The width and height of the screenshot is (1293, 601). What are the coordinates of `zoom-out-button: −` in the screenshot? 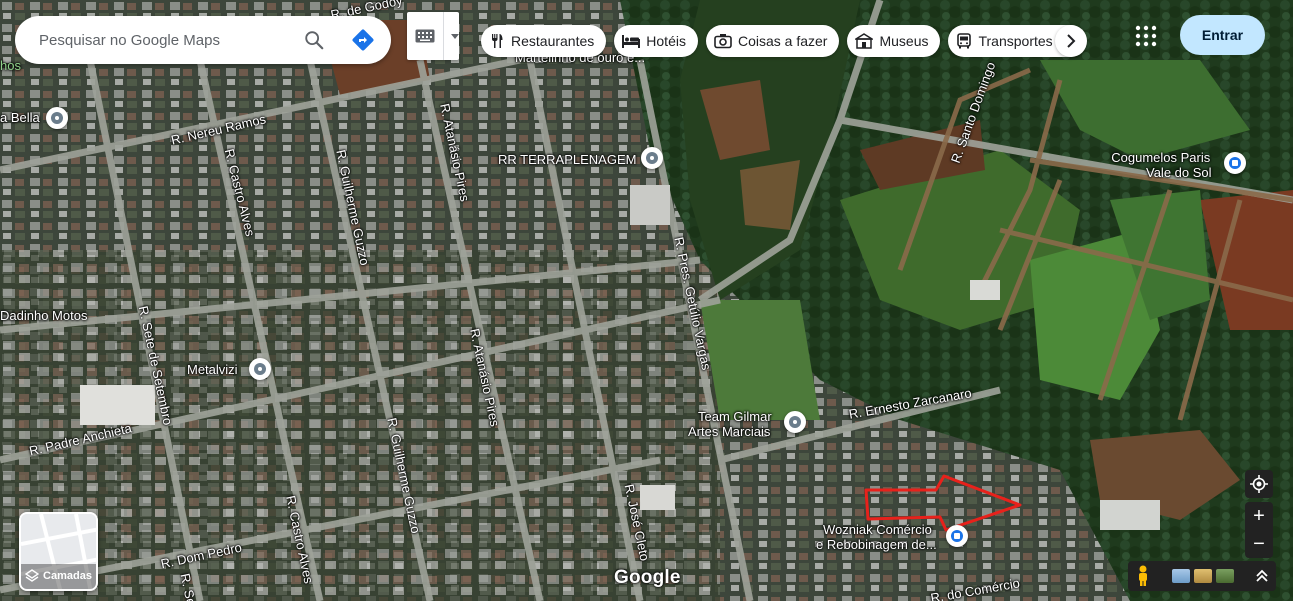 It's located at (1259, 544).